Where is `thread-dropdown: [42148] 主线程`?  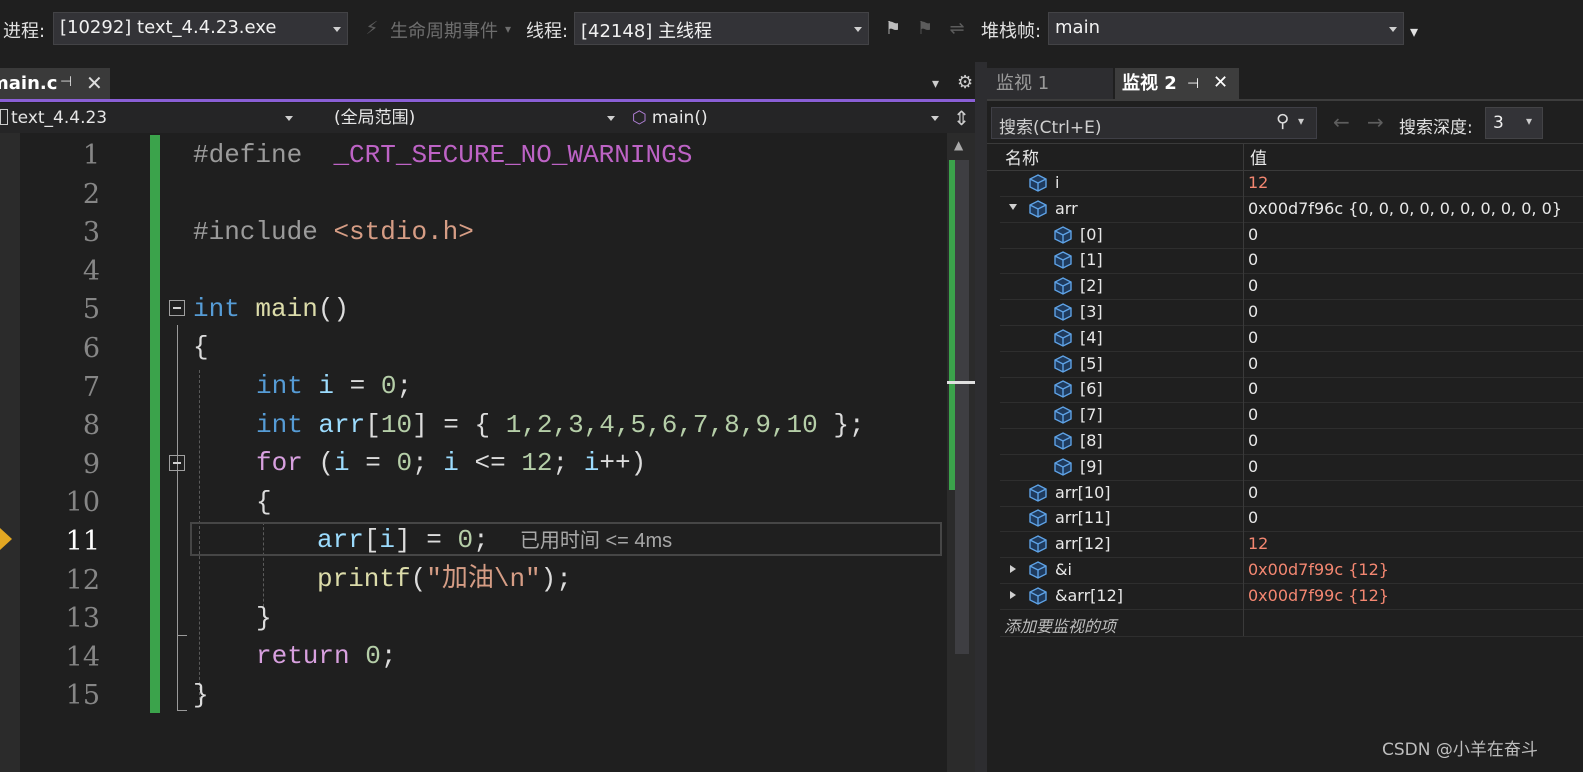 thread-dropdown: [42148] 主线程 is located at coordinates (721, 28).